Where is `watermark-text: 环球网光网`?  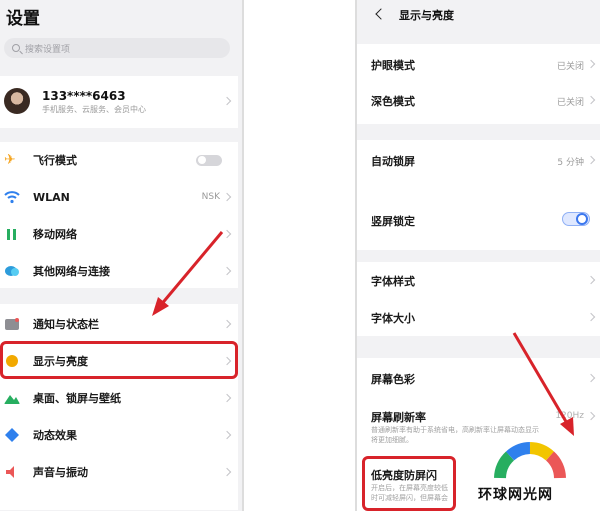
watermark-text: 环球网光网 is located at coordinates (515, 495).